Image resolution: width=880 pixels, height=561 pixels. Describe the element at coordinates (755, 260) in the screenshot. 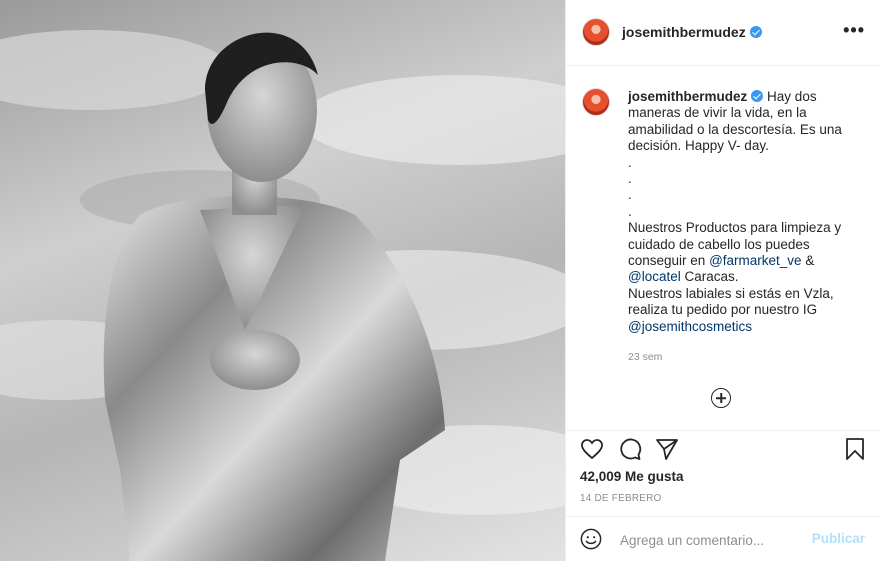

I see `mention-link-farmarket: @farmarket_ve` at that location.